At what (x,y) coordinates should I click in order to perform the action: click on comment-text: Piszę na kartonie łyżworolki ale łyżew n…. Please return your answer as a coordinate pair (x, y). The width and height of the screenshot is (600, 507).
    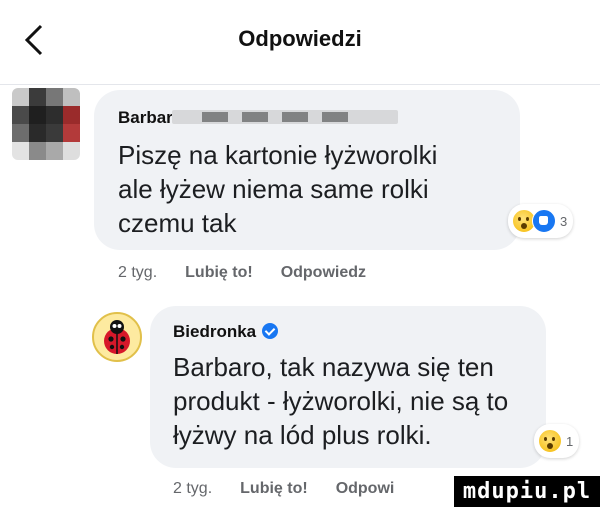
    Looking at the image, I should click on (308, 189).